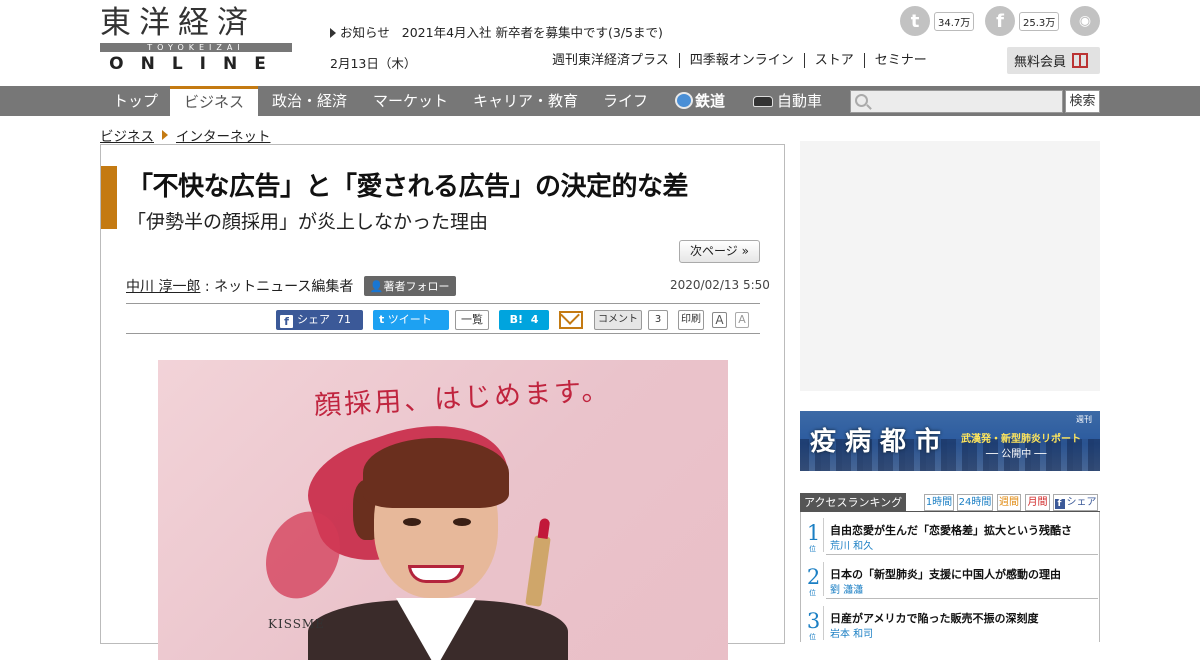  What do you see at coordinates (846, 588) in the screenshot?
I see `rank-author: 劉 瀟瀟` at bounding box center [846, 588].